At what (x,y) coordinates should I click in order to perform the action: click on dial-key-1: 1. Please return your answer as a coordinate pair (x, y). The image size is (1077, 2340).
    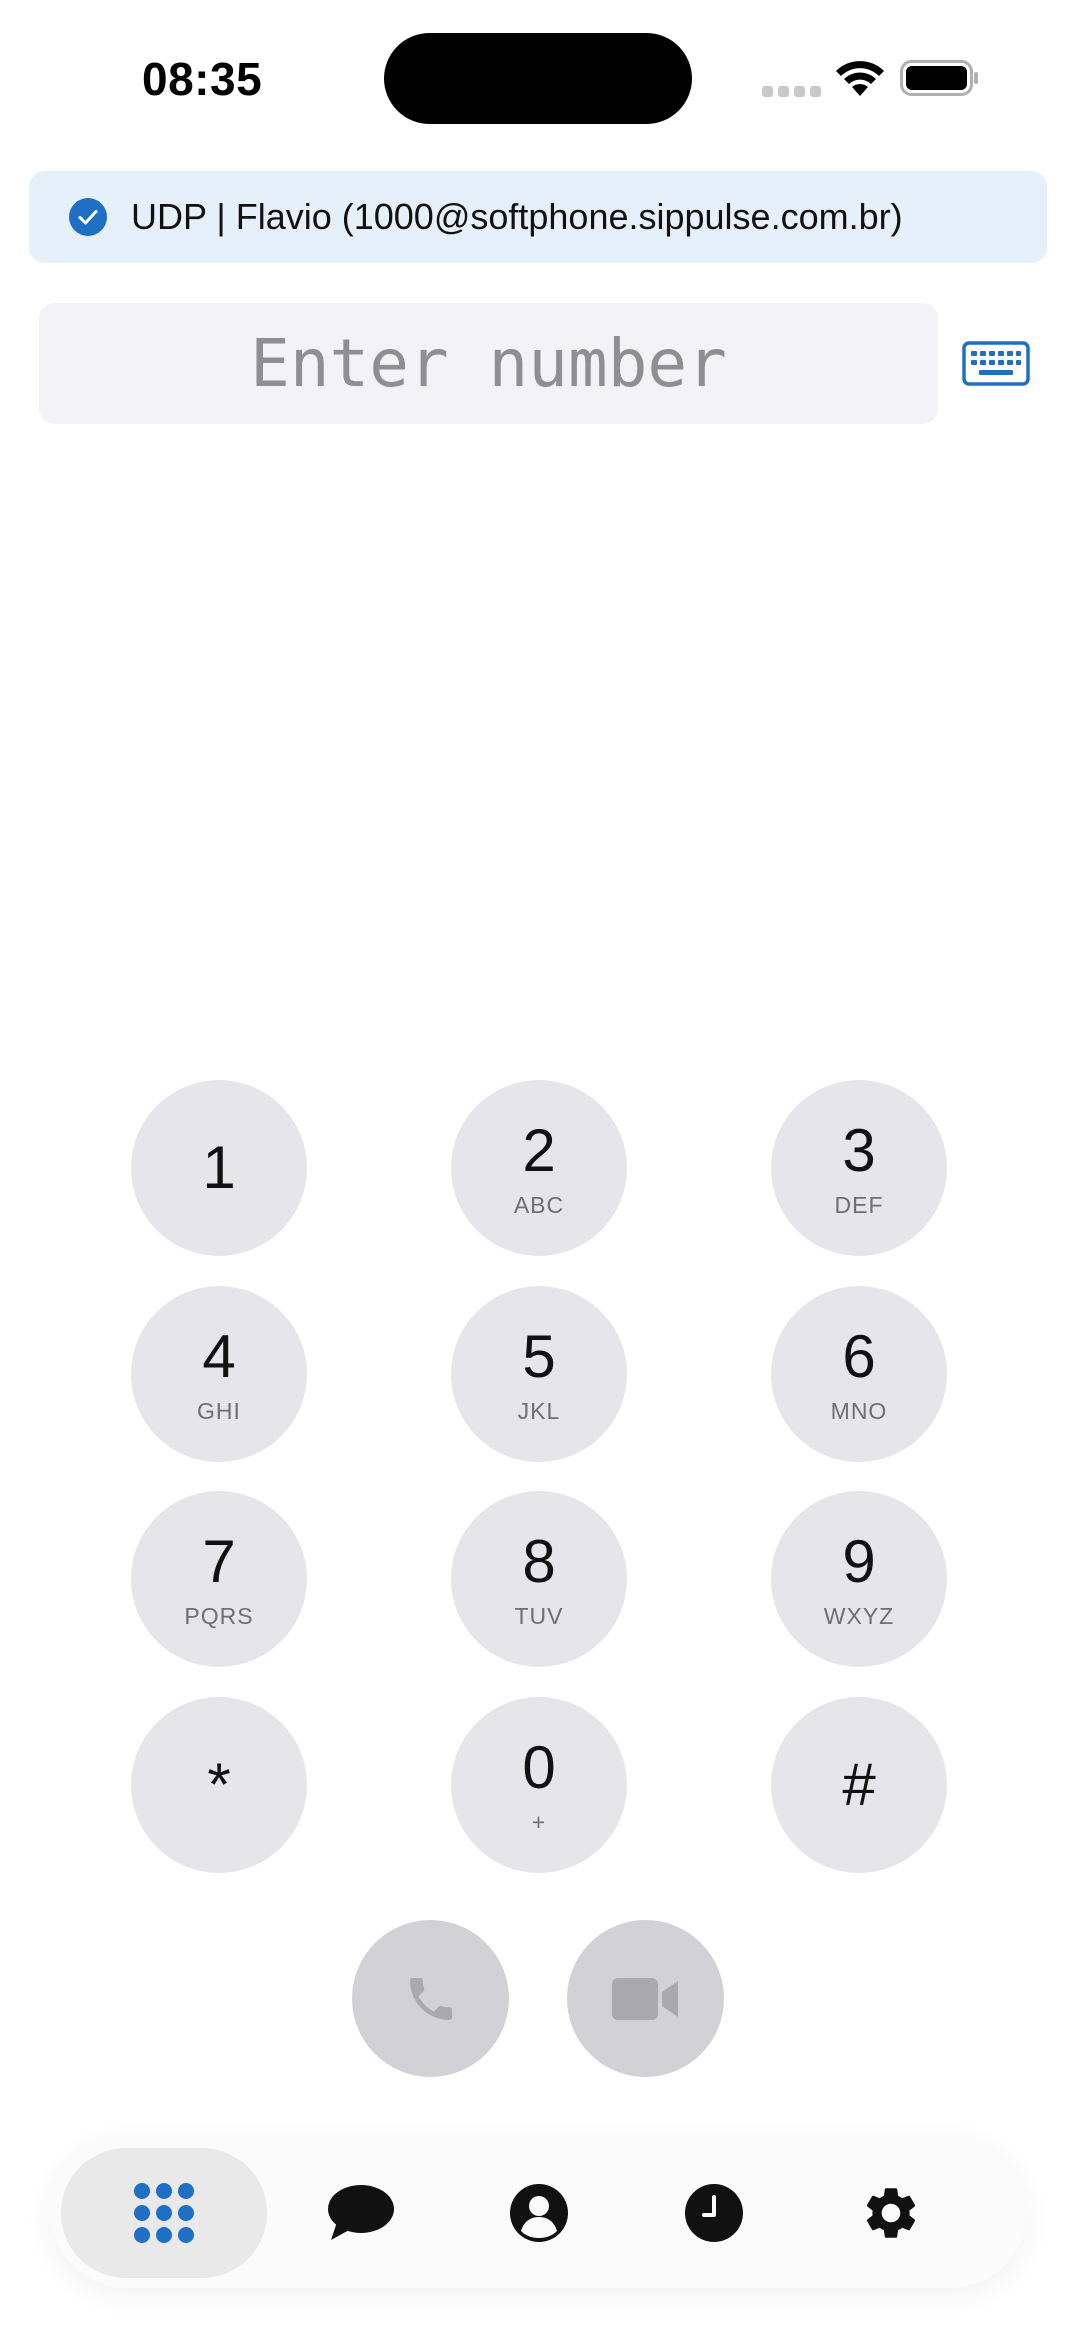
    Looking at the image, I should click on (219, 1168).